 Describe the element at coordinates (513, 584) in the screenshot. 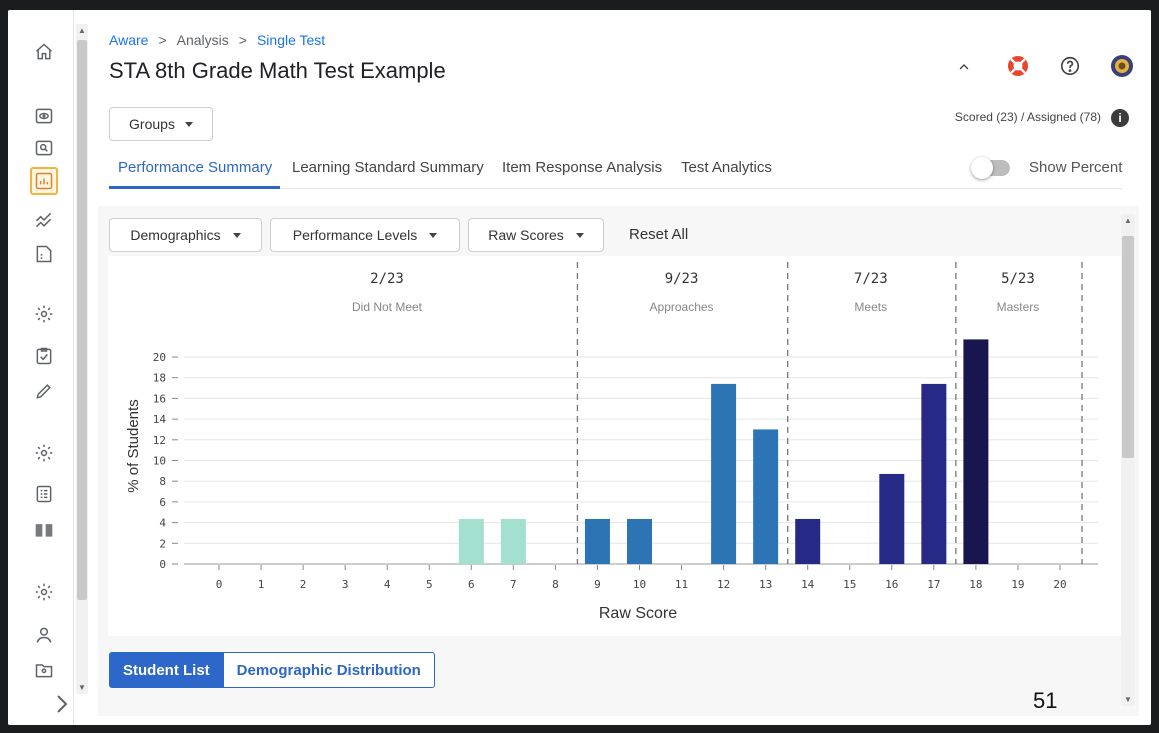

I see `x-tick-label: 7` at that location.